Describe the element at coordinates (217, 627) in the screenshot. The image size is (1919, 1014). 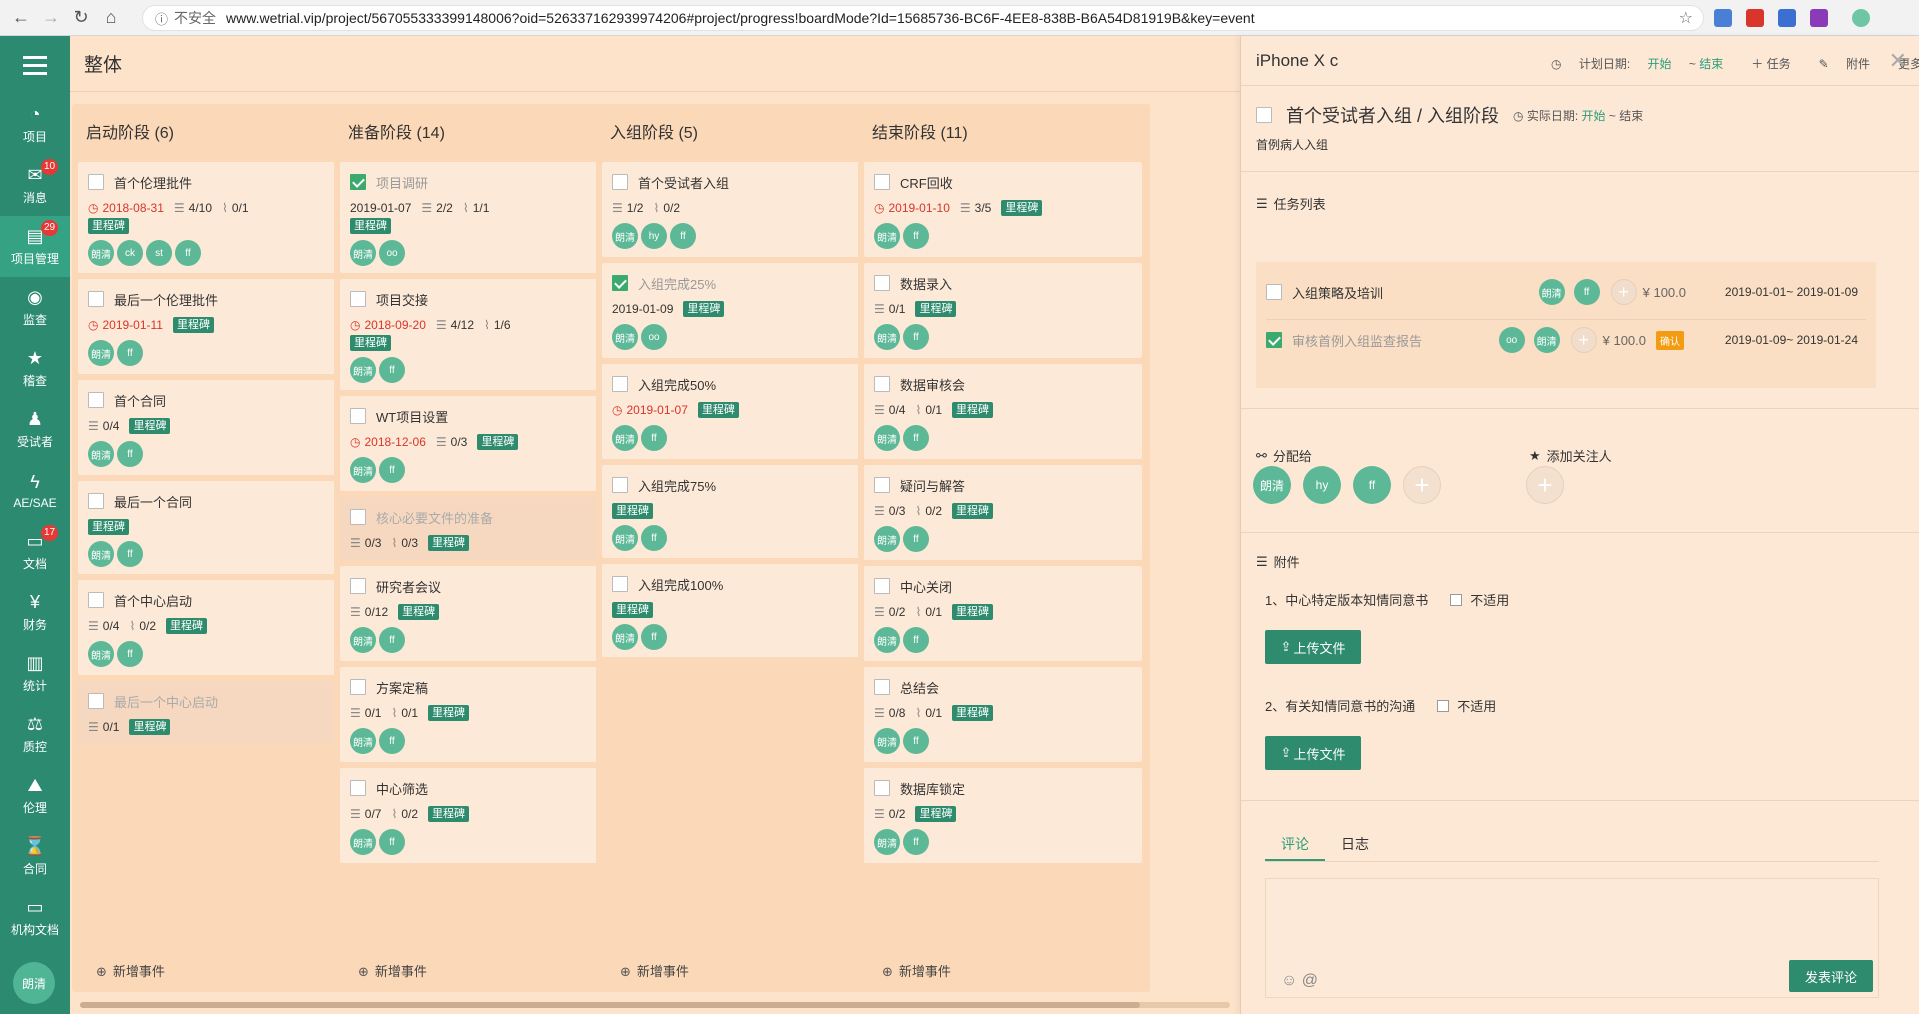
I see `event-card: 首个中心启动 ☰ 0/4 ⌇ 0/2 里程碑 朗清 ff` at that location.